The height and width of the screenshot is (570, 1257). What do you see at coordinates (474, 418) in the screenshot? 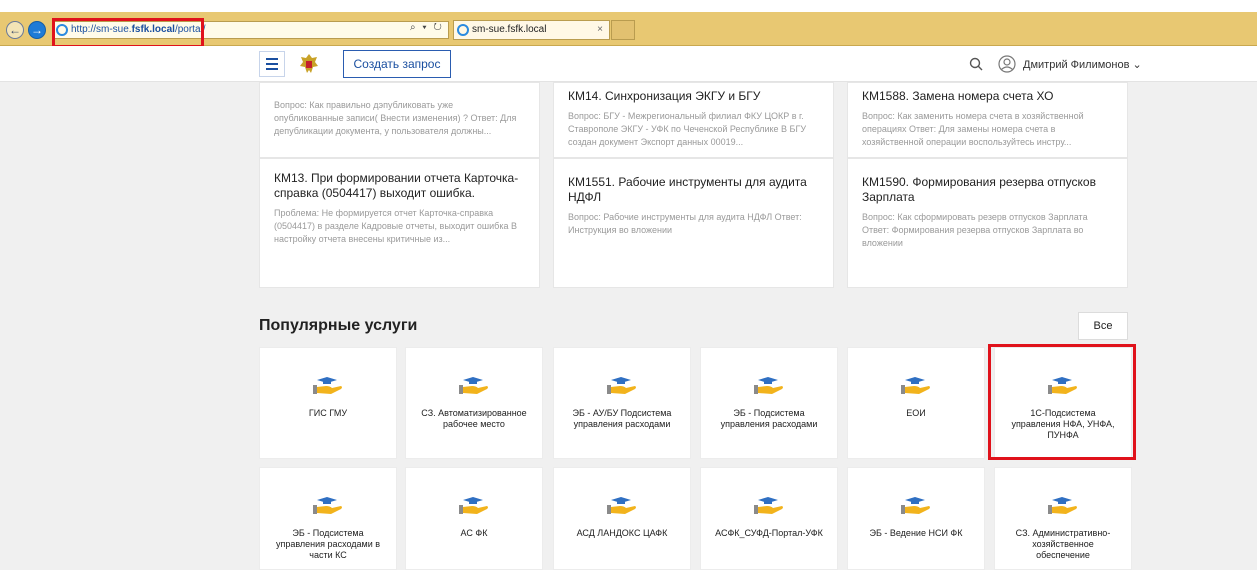
I see `service-label: СЗ. Автоматизированное рабочее место` at bounding box center [474, 418].